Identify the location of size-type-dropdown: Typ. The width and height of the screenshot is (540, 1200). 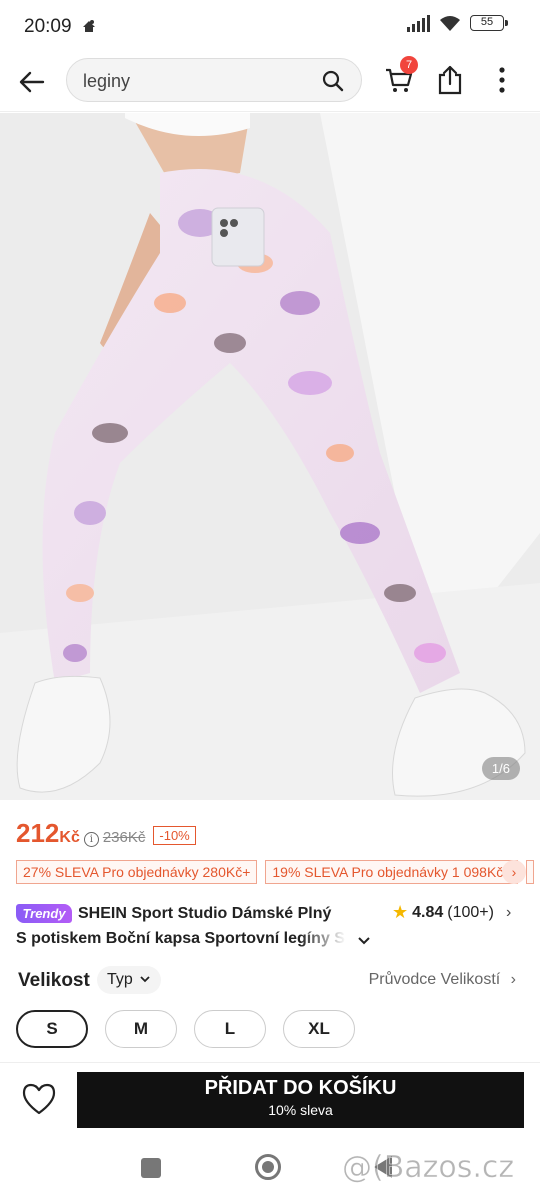
(129, 980).